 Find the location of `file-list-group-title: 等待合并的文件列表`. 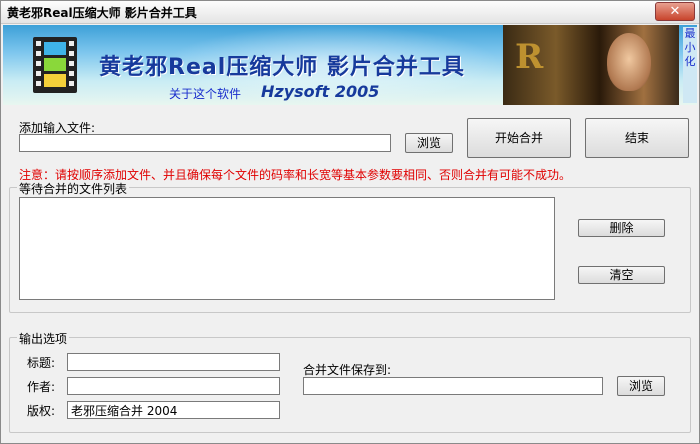

file-list-group-title: 等待合并的文件列表 is located at coordinates (73, 188).